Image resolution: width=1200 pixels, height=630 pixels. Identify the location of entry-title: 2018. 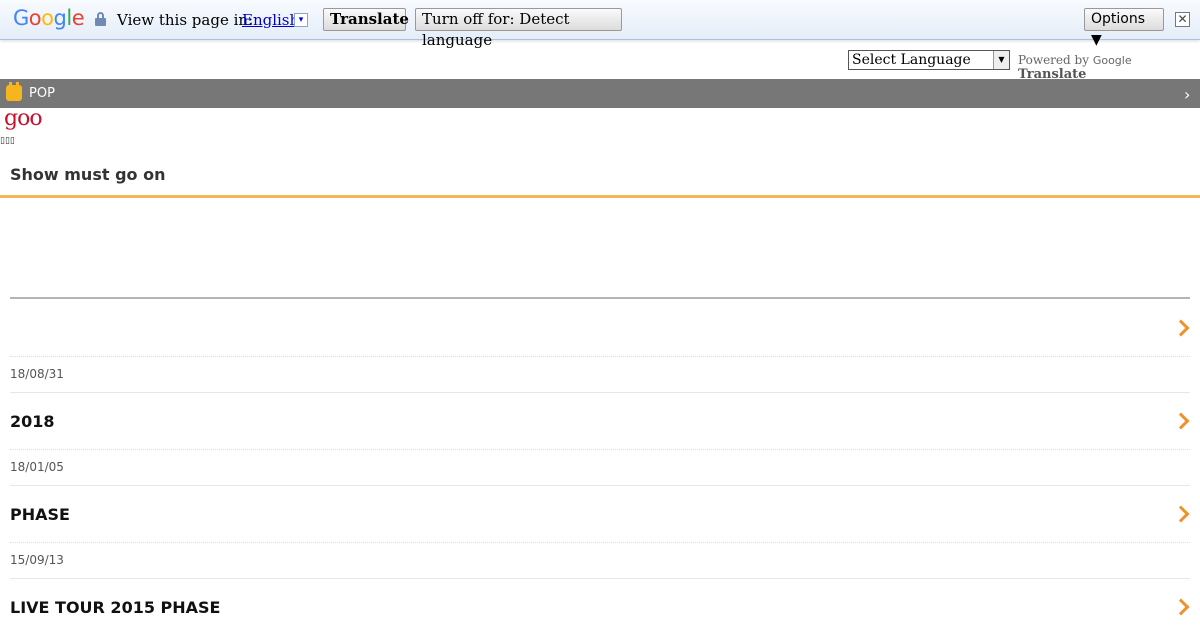
(32, 421).